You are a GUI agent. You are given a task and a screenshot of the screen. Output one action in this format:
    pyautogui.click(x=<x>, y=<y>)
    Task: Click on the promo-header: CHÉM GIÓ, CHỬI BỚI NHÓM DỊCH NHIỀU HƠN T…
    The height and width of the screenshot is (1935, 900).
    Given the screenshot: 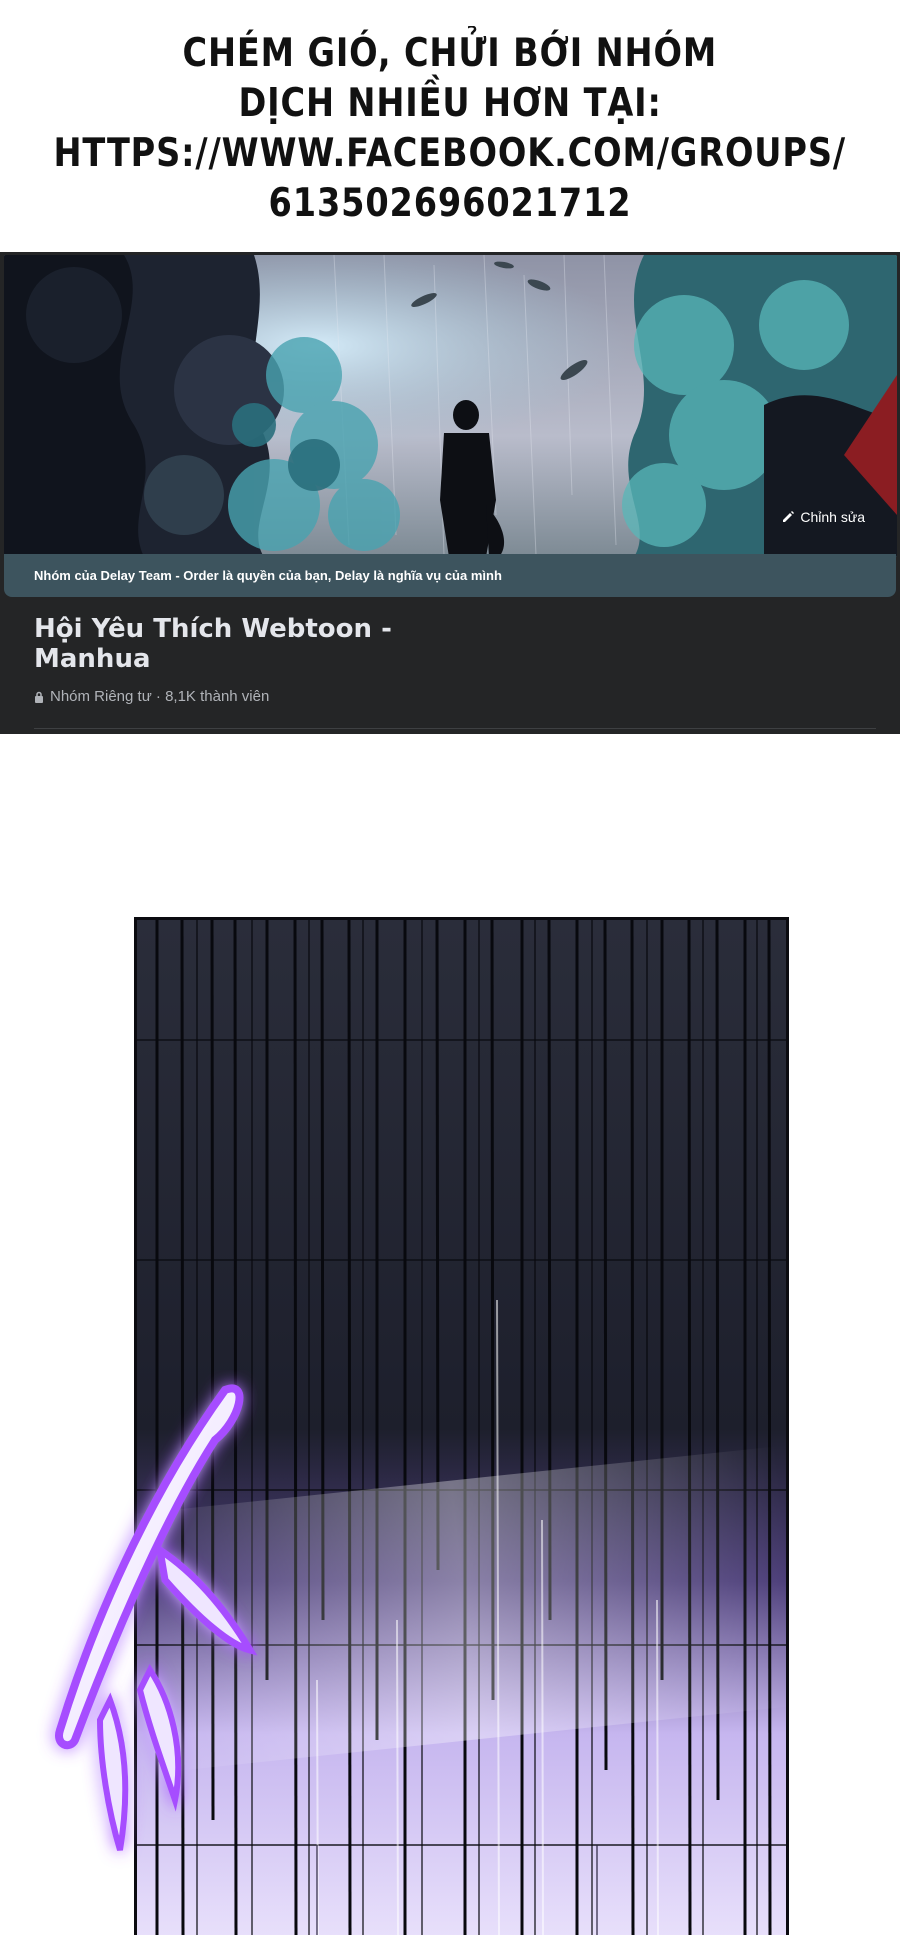 What is the action you would take?
    pyautogui.click(x=450, y=125)
    